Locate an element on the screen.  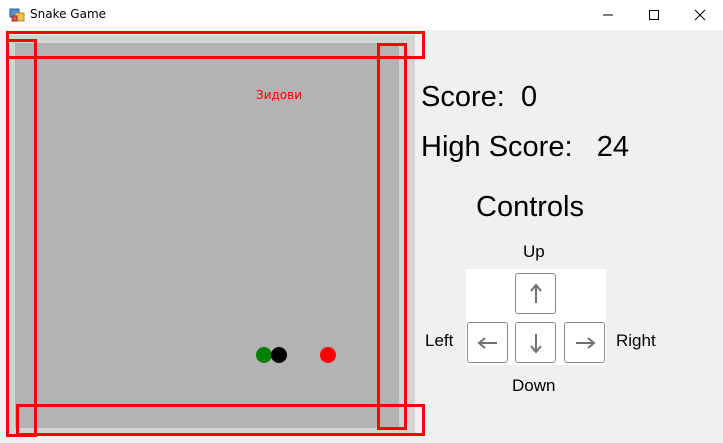
up-button is located at coordinates (535, 293).